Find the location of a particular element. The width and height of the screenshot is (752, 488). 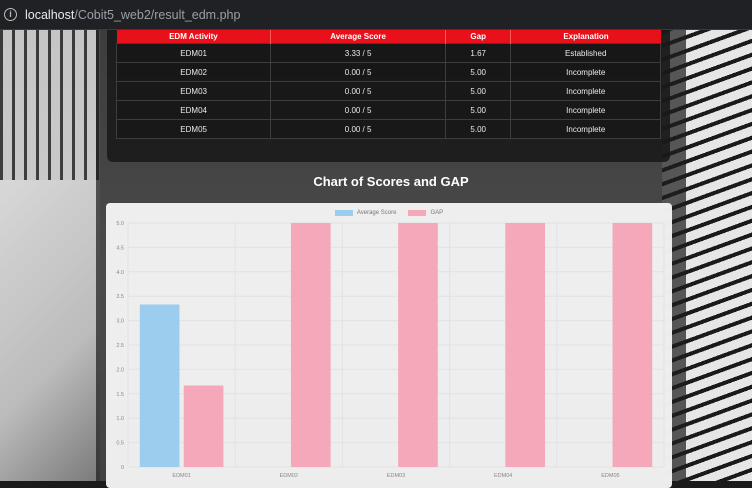

url-host: localhost is located at coordinates (50, 14).